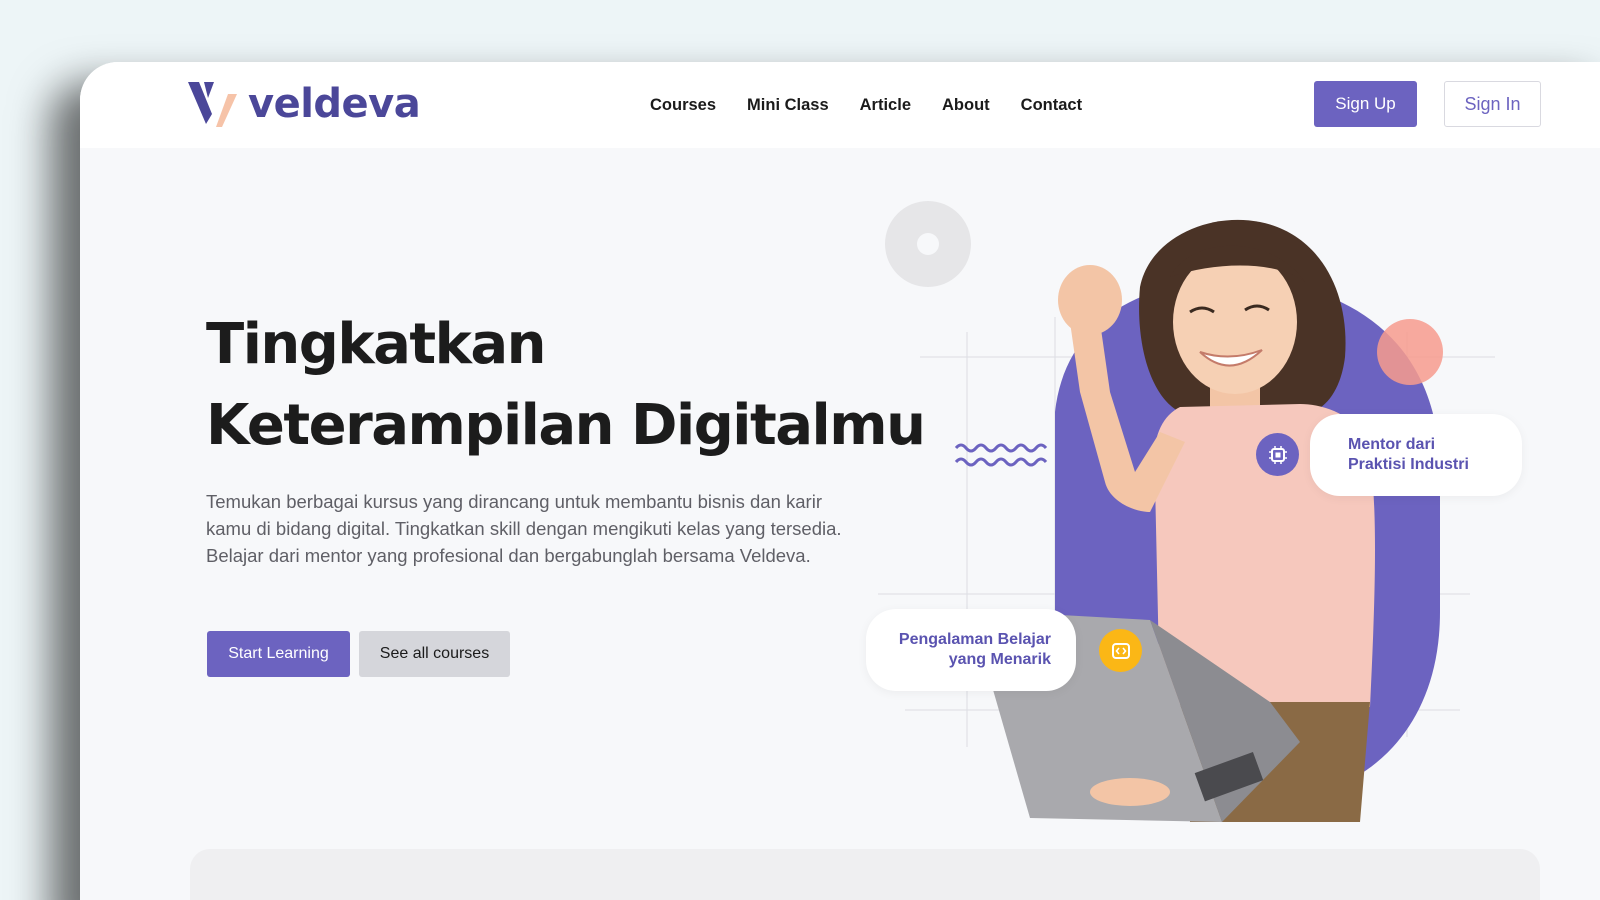 The height and width of the screenshot is (900, 1600). What do you see at coordinates (1051, 105) in the screenshot?
I see `nav-contact: Contact` at bounding box center [1051, 105].